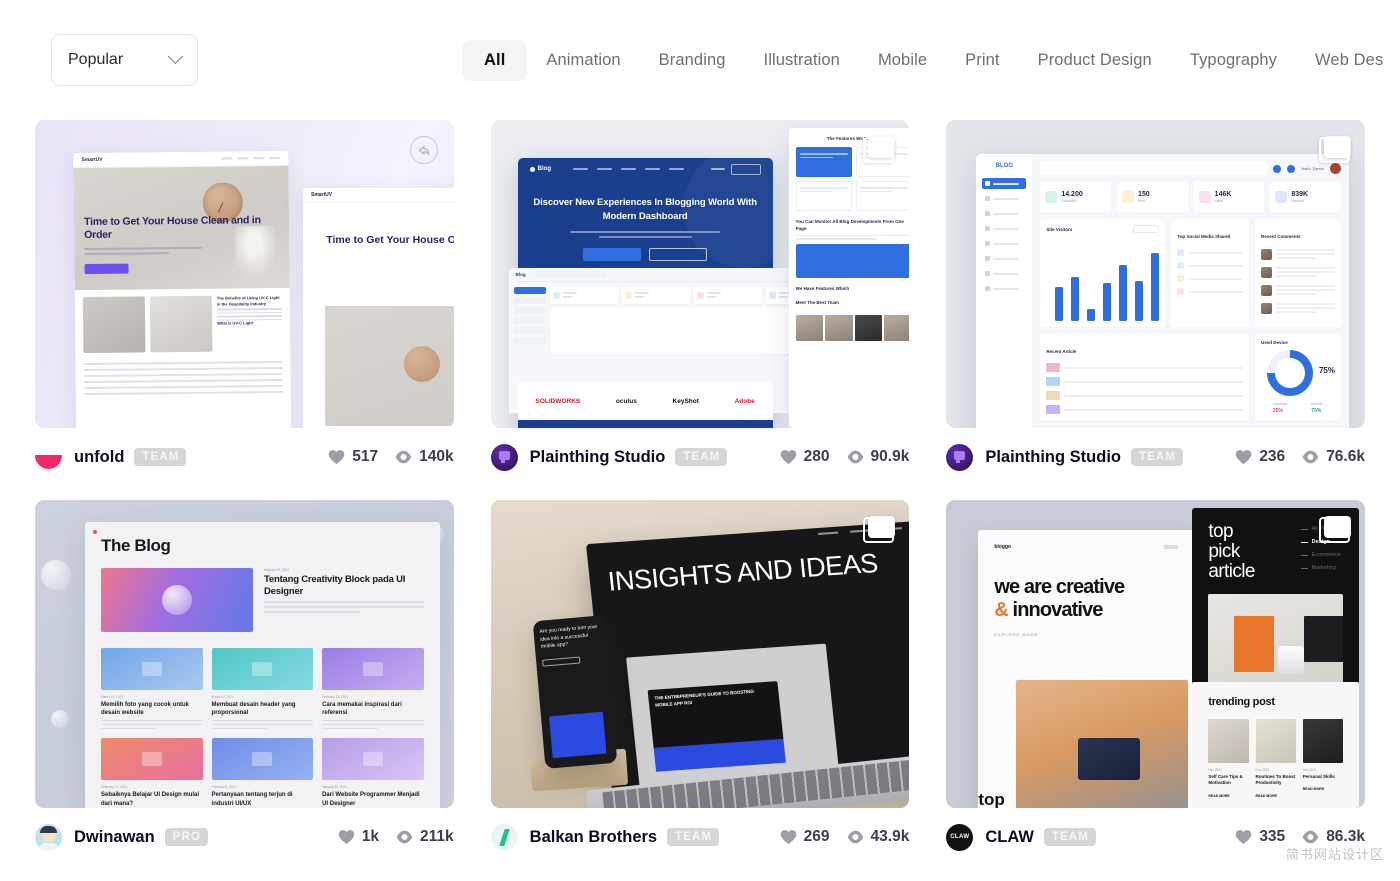  Describe the element at coordinates (99, 457) in the screenshot. I see `author-name: unfold` at that location.